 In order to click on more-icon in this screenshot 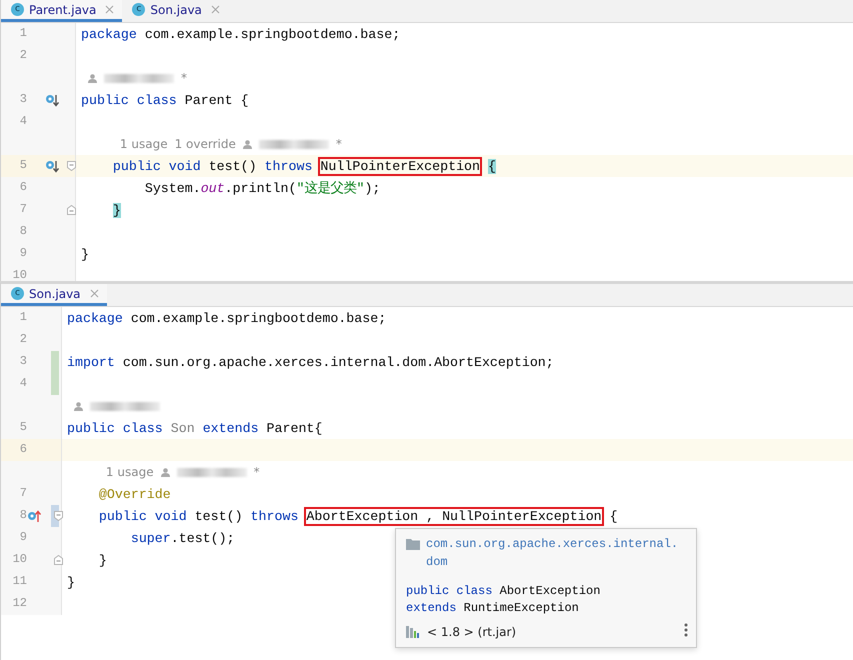, I will do `click(686, 630)`.